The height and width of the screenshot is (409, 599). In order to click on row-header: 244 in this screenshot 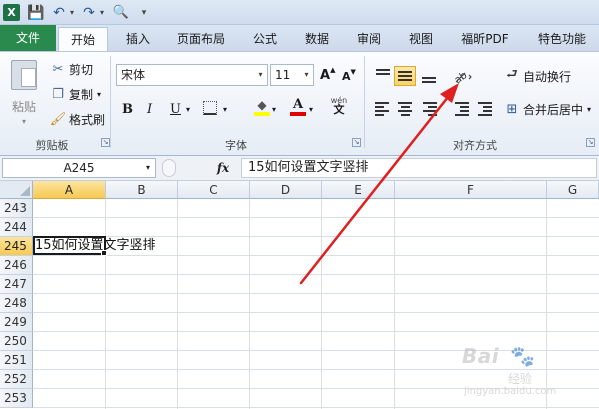, I will do `click(16, 227)`.